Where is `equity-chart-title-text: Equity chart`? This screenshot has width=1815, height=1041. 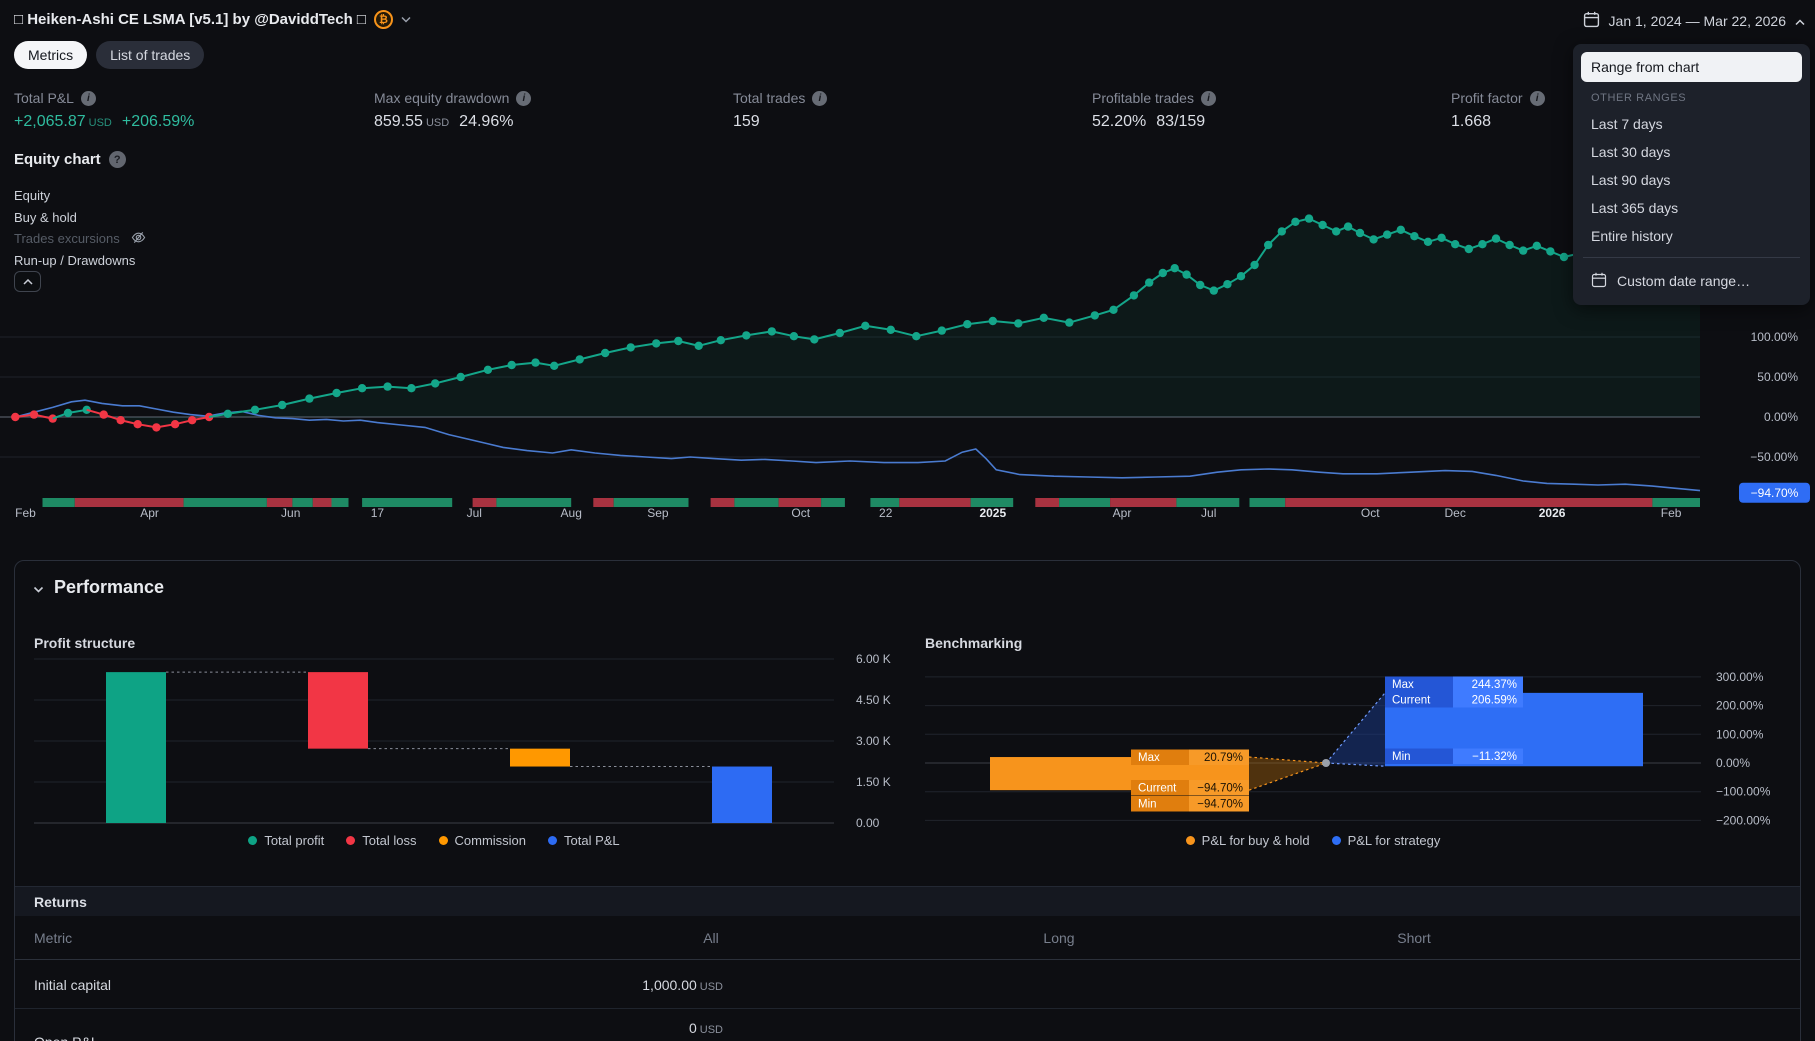
equity-chart-title-text: Equity chart is located at coordinates (57, 159).